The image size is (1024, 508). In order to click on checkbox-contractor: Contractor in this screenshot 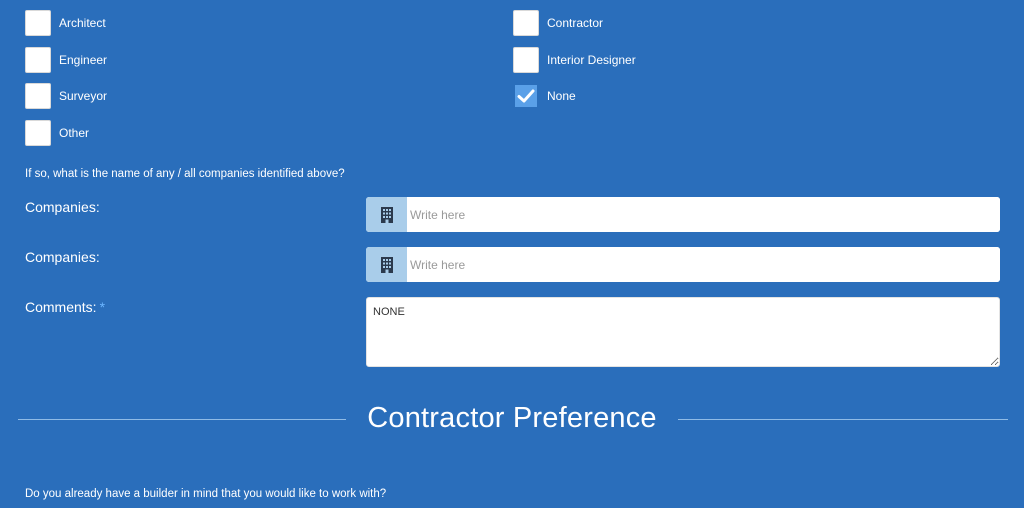, I will do `click(558, 23)`.